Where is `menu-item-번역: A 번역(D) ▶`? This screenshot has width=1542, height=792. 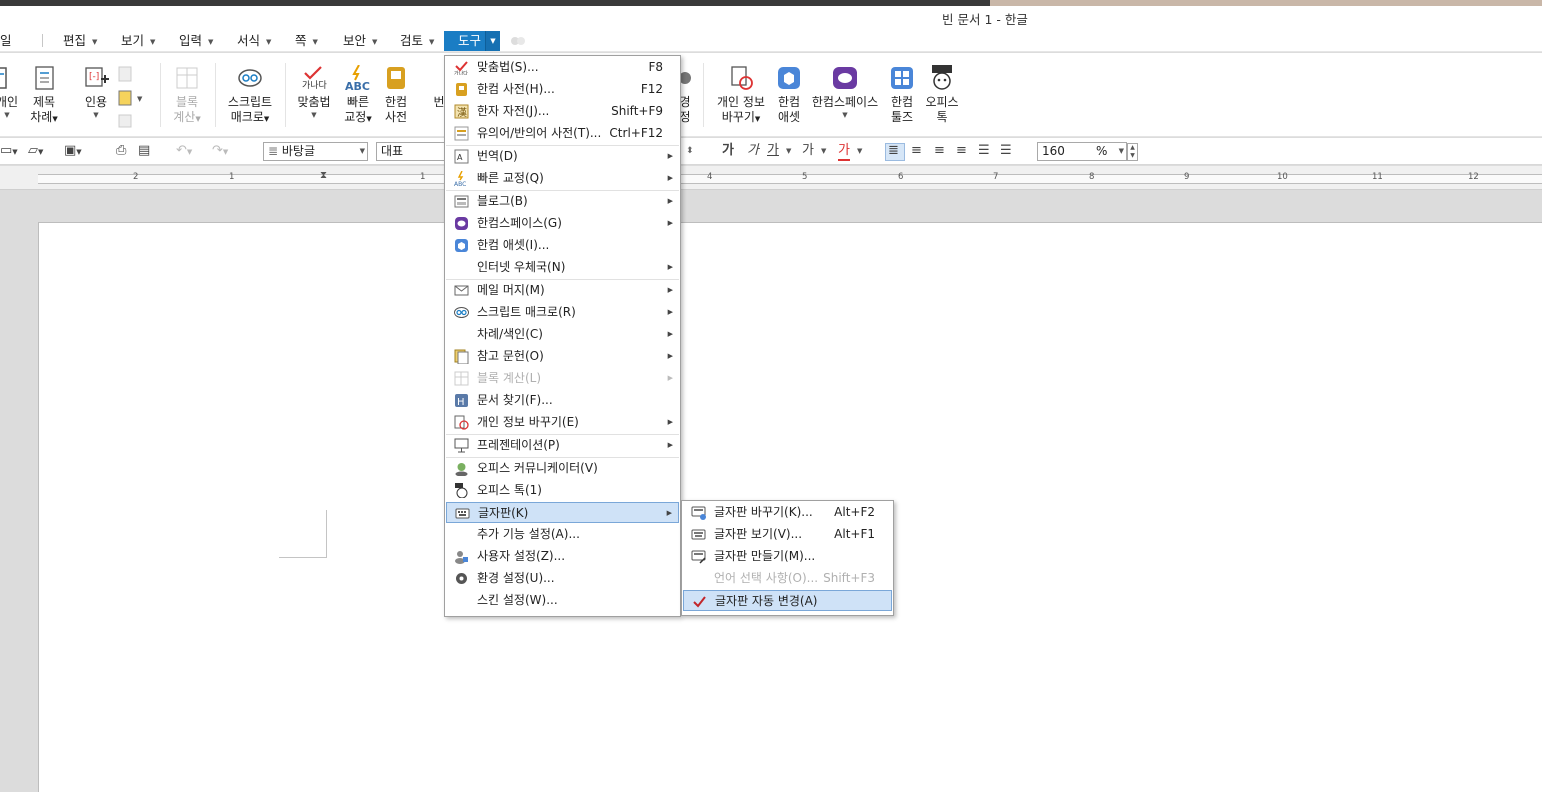
menu-item-번역: A 번역(D) ▶ is located at coordinates (562, 156).